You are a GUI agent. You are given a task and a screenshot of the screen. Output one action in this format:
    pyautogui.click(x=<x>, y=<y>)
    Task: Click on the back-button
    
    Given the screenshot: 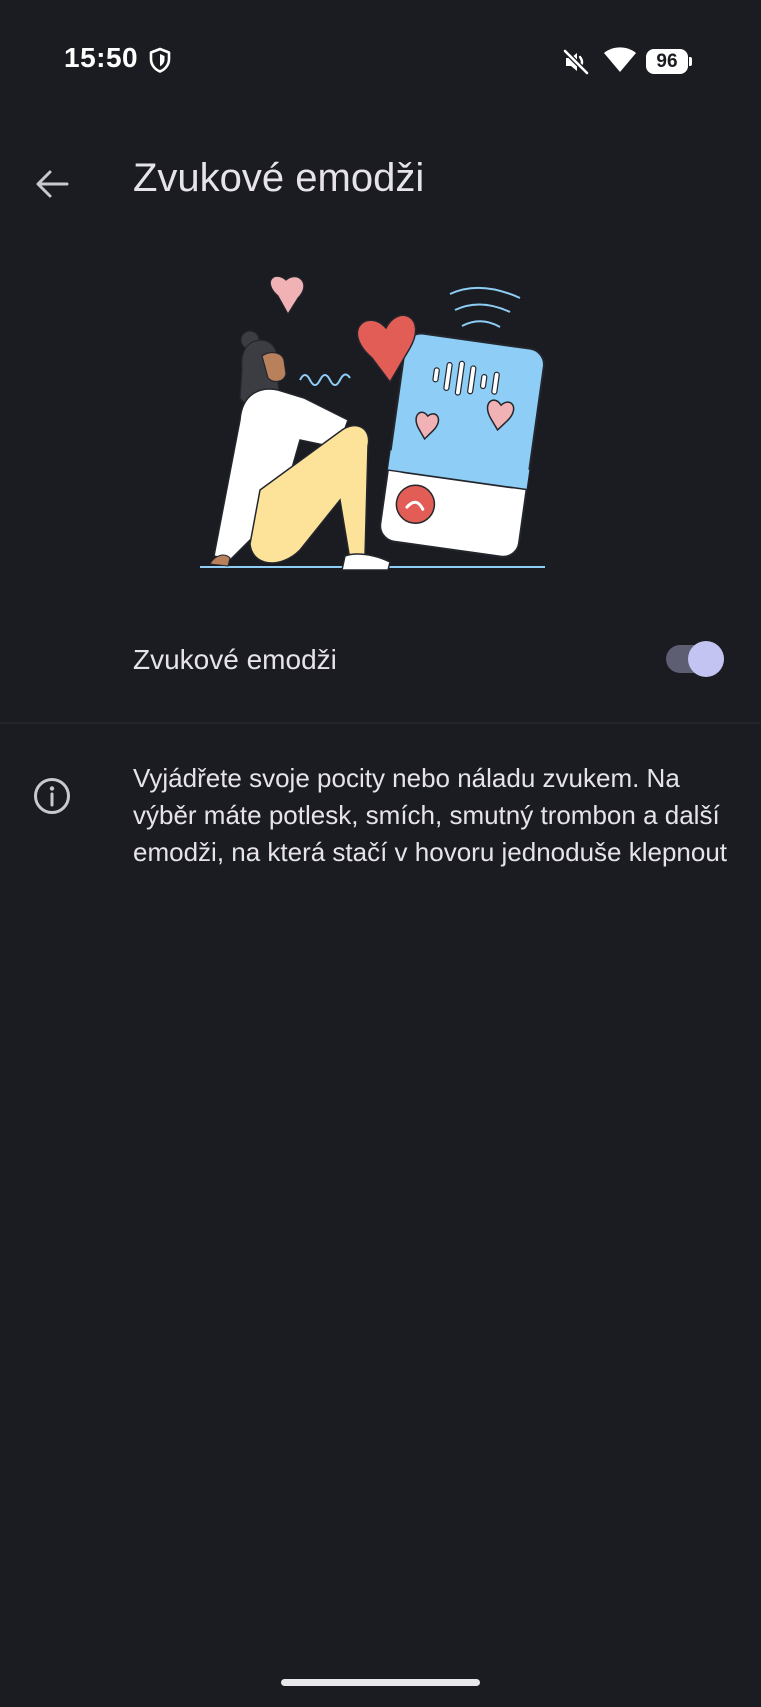 What is the action you would take?
    pyautogui.click(x=52, y=184)
    